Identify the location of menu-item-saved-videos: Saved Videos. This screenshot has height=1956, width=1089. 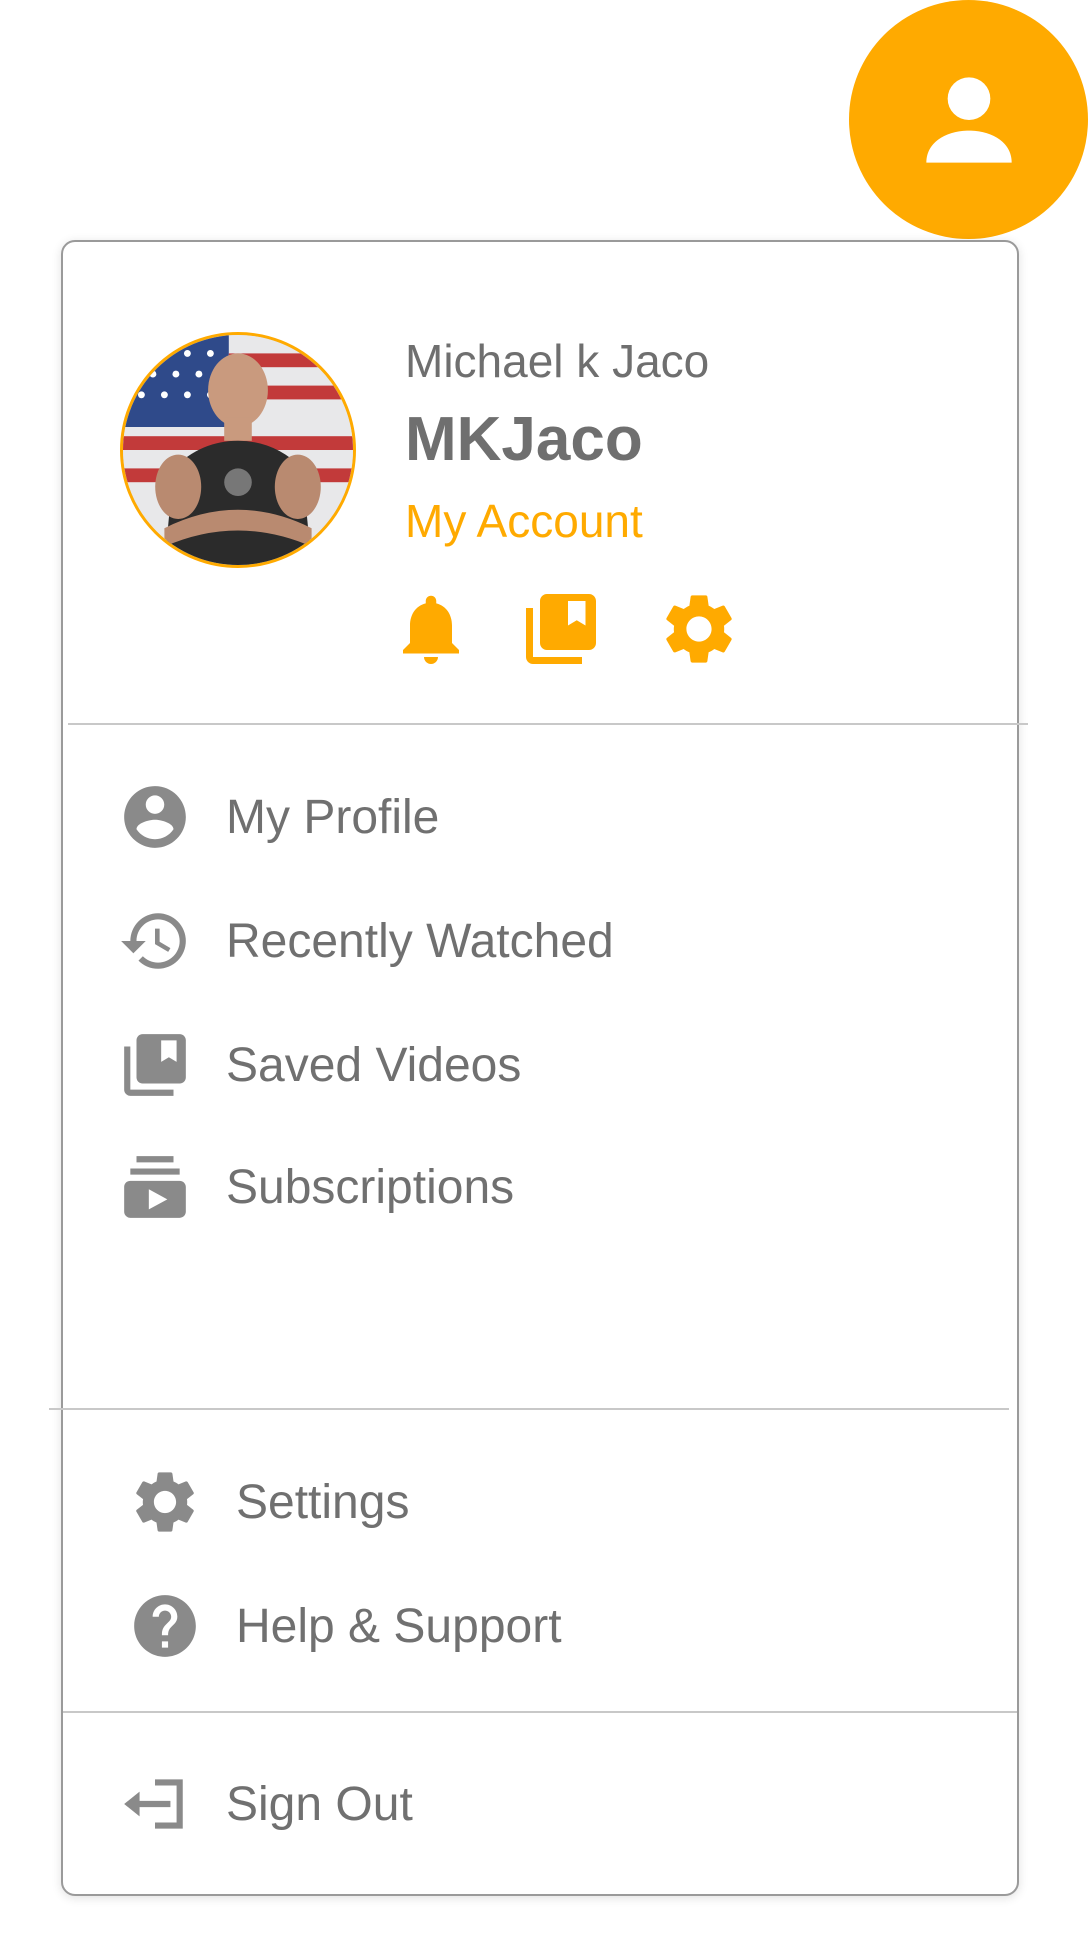
(543, 1065).